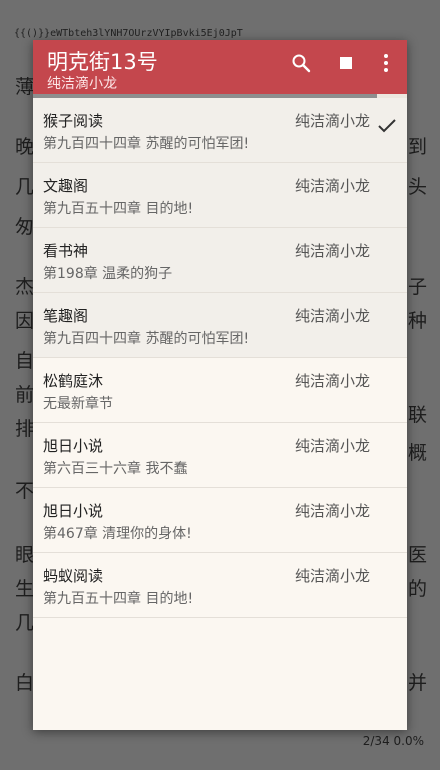 This screenshot has width=440, height=770. Describe the element at coordinates (418, 415) in the screenshot. I see `background-char: 联` at that location.